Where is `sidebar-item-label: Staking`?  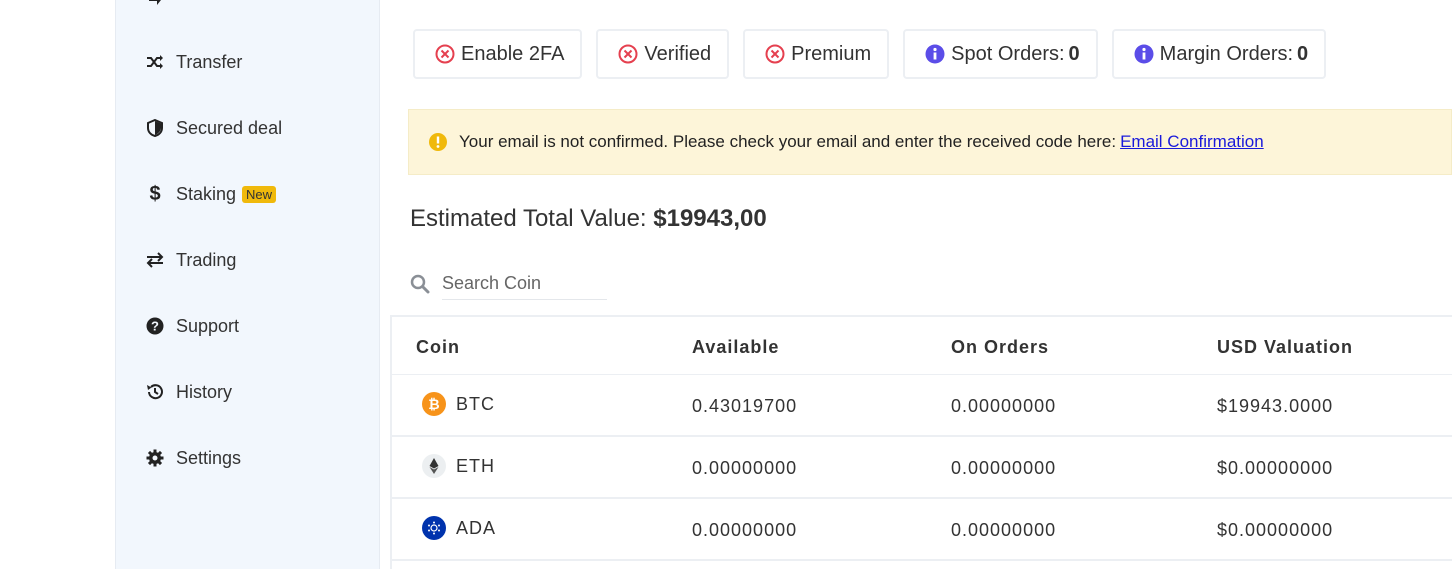 sidebar-item-label: Staking is located at coordinates (206, 193).